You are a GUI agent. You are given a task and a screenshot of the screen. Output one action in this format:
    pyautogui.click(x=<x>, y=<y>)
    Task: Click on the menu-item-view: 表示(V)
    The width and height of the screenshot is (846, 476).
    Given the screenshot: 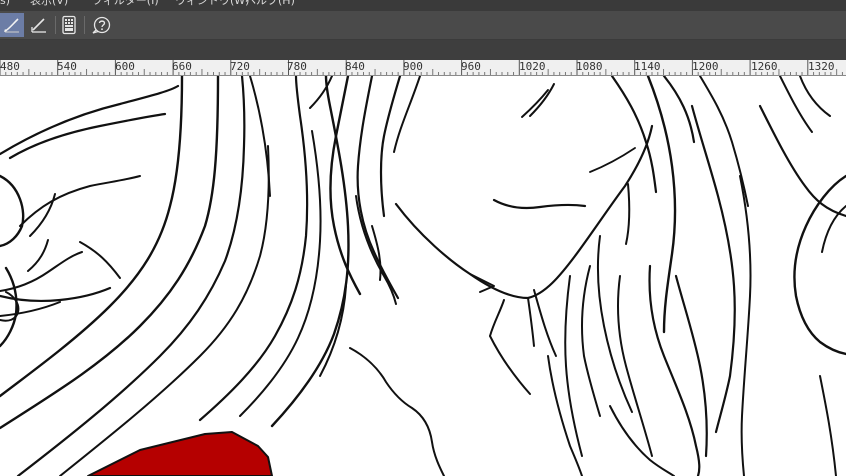 What is the action you would take?
    pyautogui.click(x=49, y=4)
    